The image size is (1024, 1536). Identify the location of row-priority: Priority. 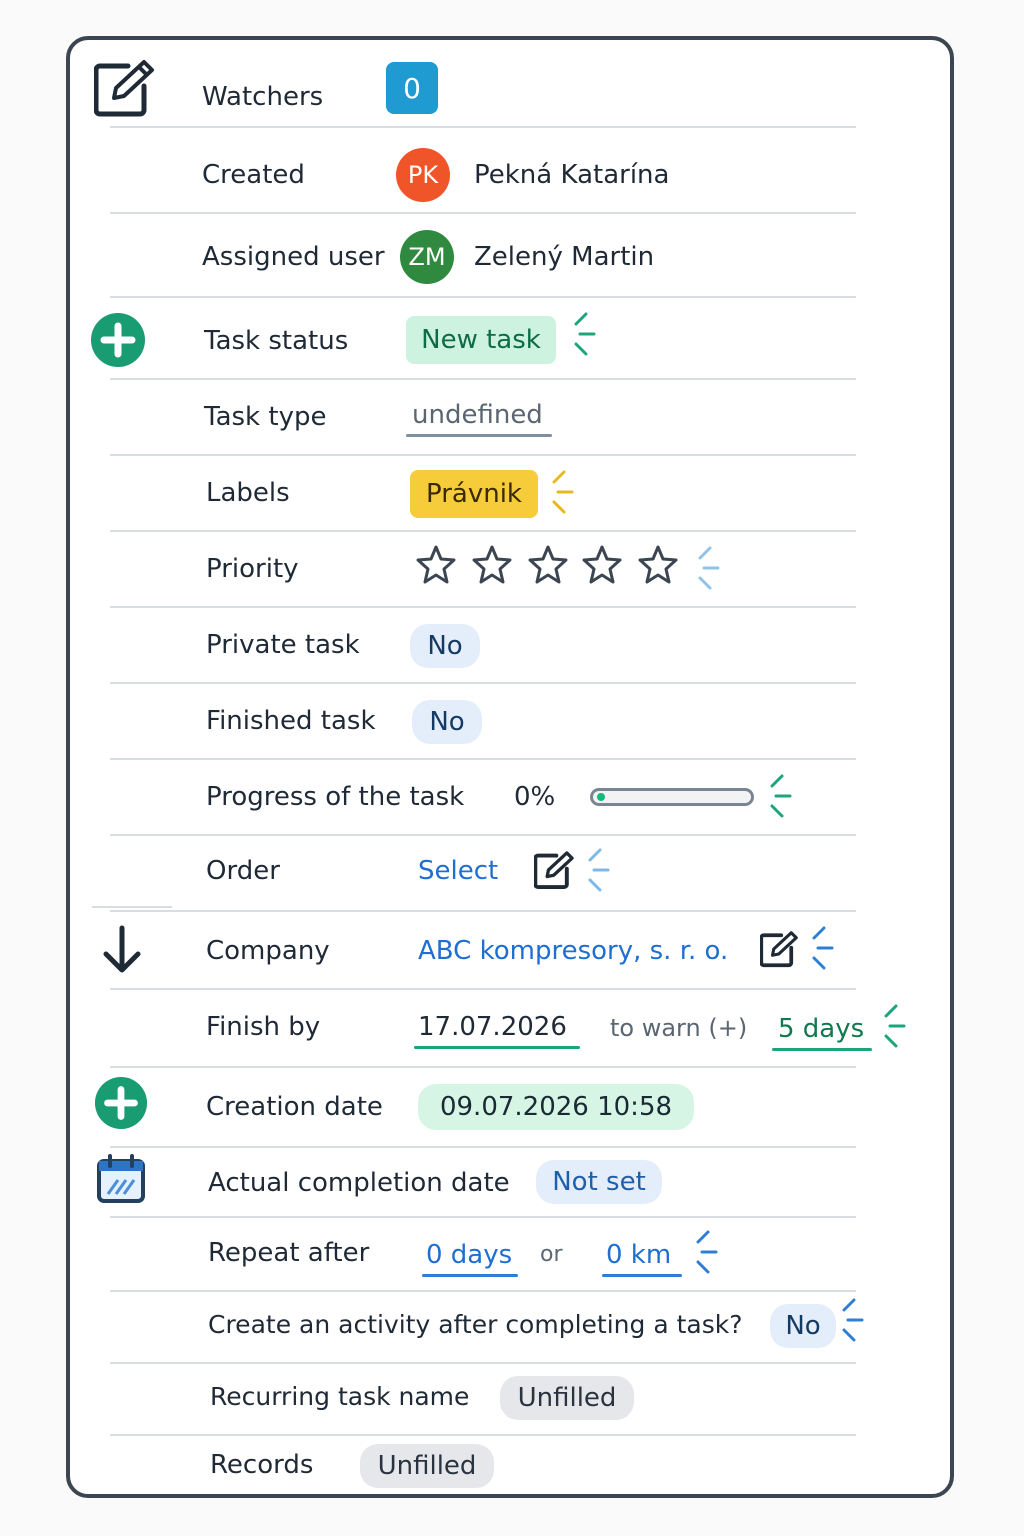
(483, 570).